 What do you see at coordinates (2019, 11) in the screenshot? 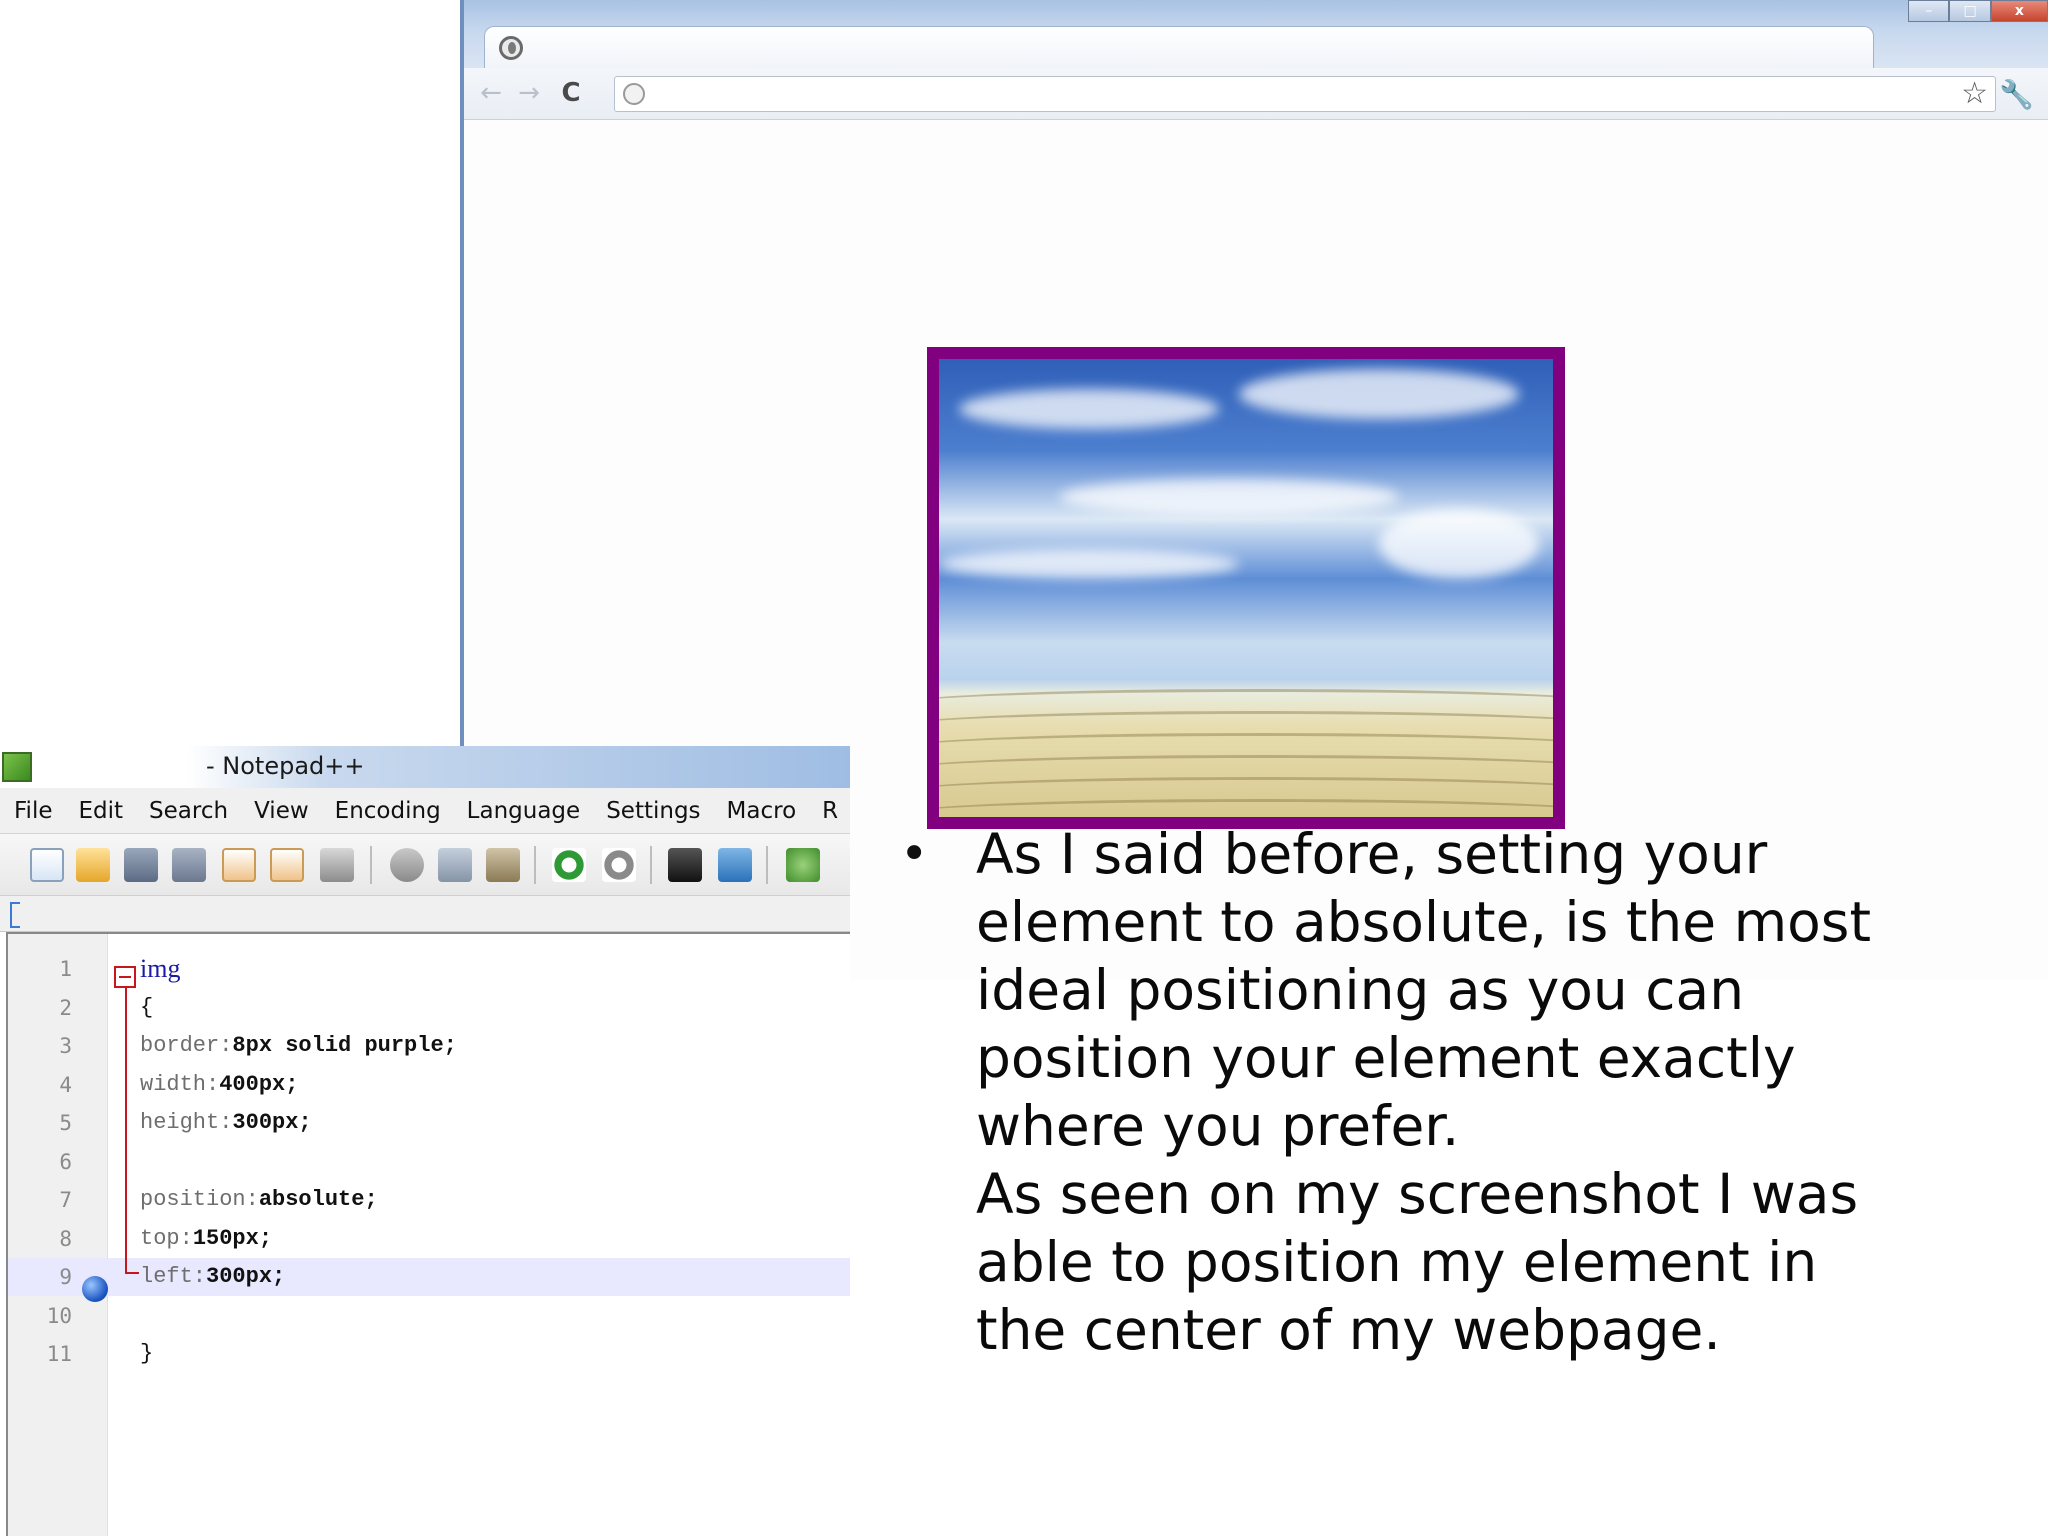
I see `close-button: x` at bounding box center [2019, 11].